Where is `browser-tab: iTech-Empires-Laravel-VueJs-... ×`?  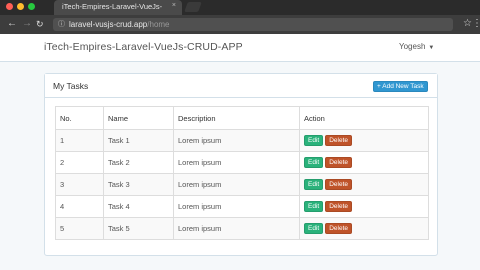 browser-tab: iTech-Empires-Laravel-VueJs-... × is located at coordinates (118, 7).